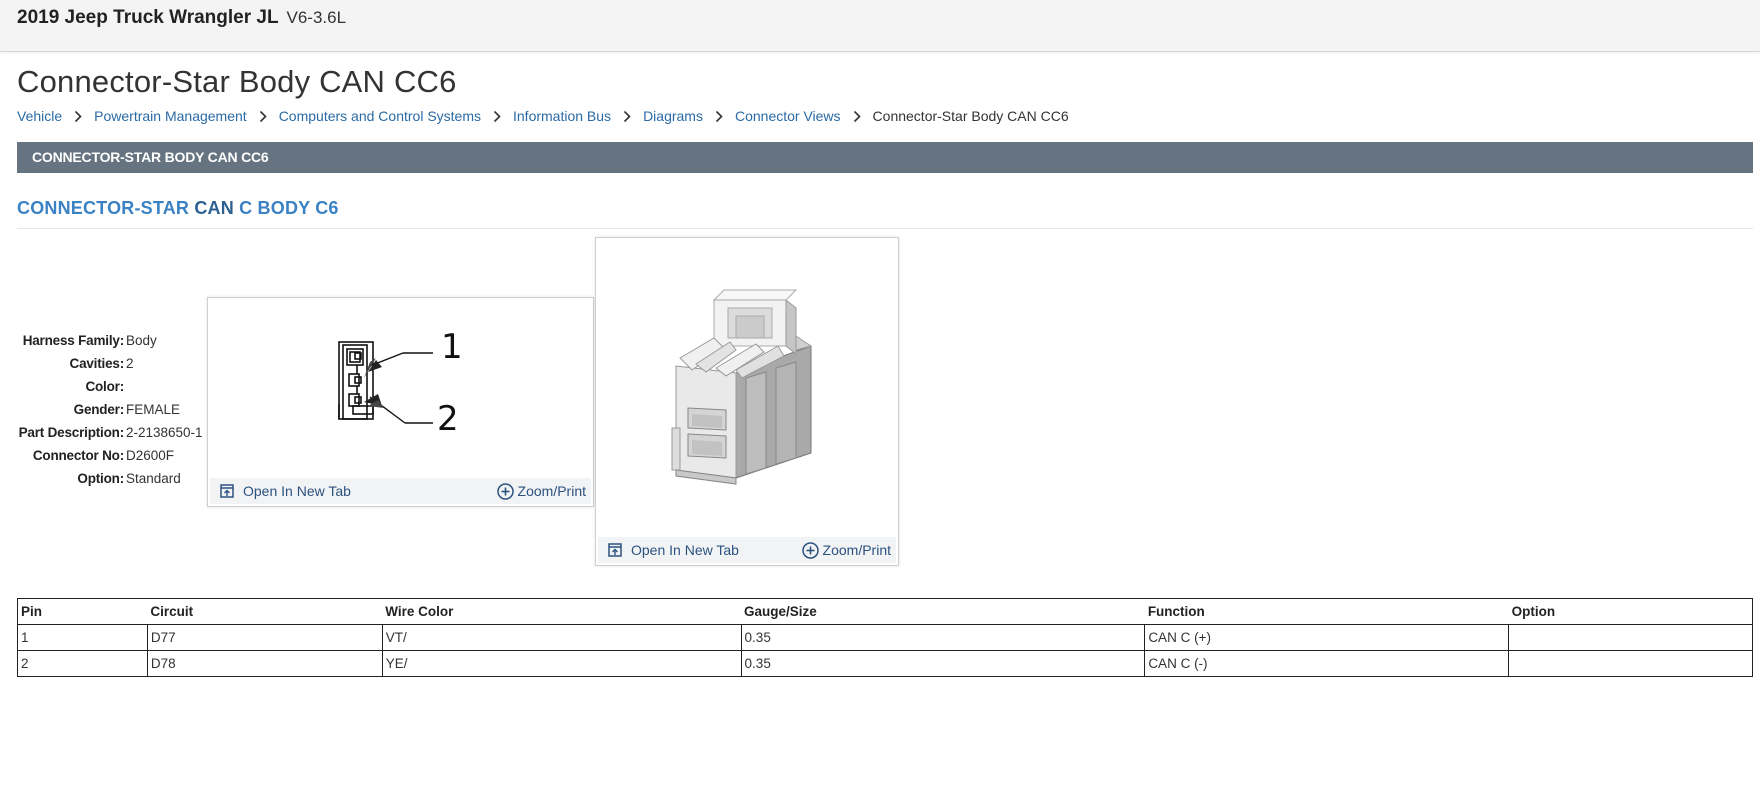 This screenshot has width=1760, height=809. I want to click on property-value: Standard, so click(153, 478).